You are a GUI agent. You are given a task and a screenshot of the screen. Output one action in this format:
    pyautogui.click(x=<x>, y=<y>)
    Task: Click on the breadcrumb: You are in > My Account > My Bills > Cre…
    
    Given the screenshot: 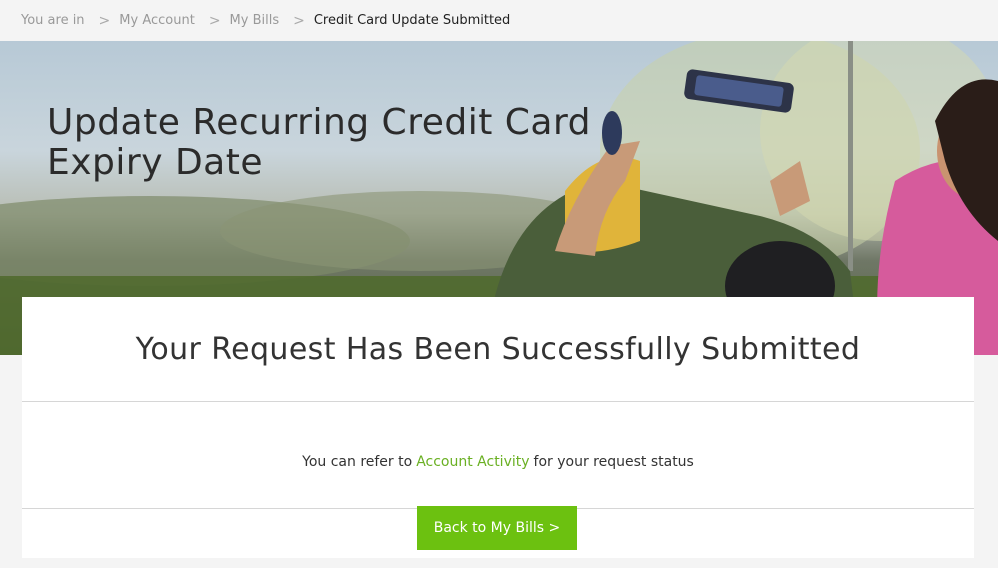 What is the action you would take?
    pyautogui.click(x=499, y=20)
    